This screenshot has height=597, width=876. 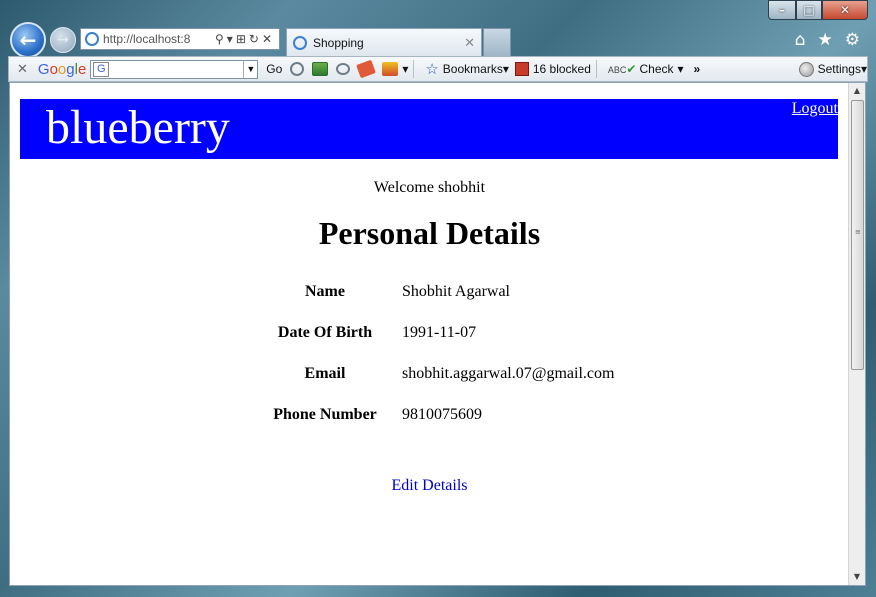 I want to click on minimize-icon: –, so click(x=782, y=10).